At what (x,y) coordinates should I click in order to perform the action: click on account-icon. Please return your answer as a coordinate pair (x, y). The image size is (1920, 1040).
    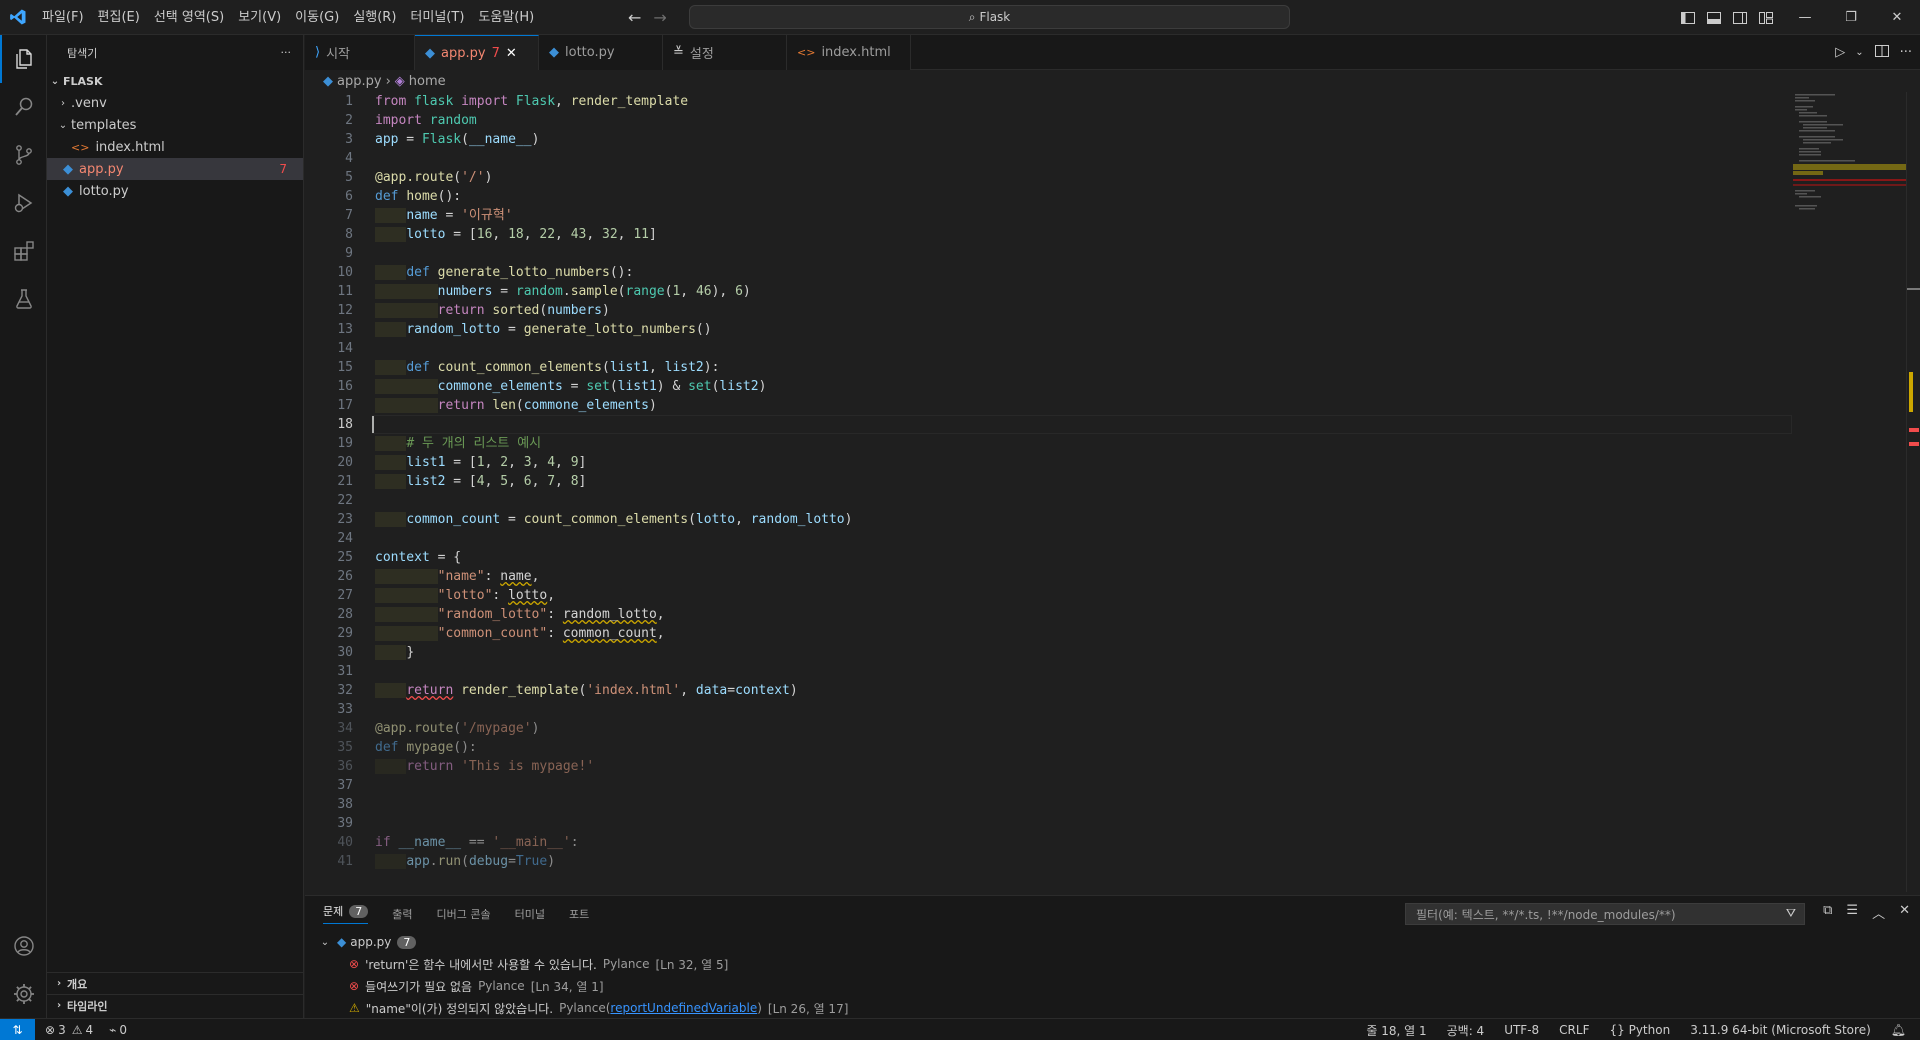
    Looking at the image, I should click on (23, 946).